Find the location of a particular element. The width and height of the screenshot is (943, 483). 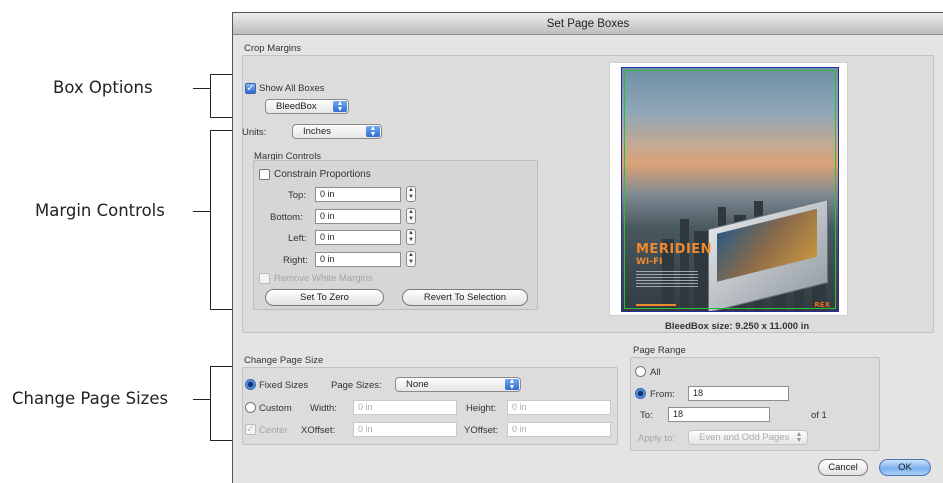

from-label: From: is located at coordinates (662, 394).